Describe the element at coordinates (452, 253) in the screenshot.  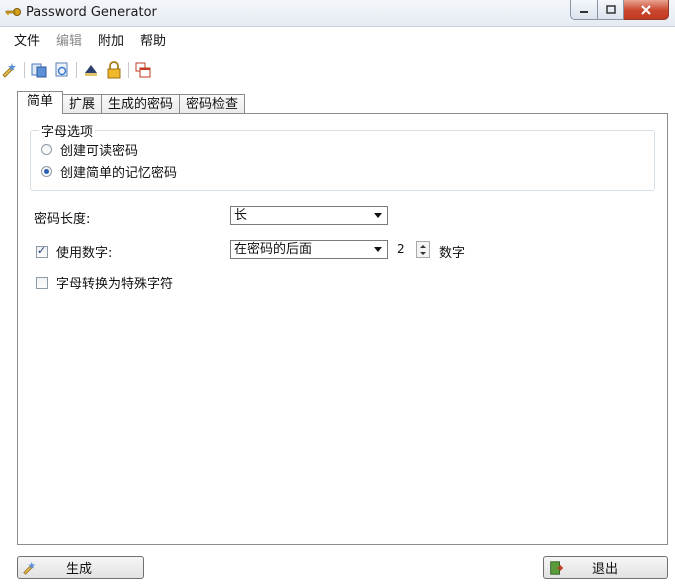
I see `number-unit-label: 数字` at that location.